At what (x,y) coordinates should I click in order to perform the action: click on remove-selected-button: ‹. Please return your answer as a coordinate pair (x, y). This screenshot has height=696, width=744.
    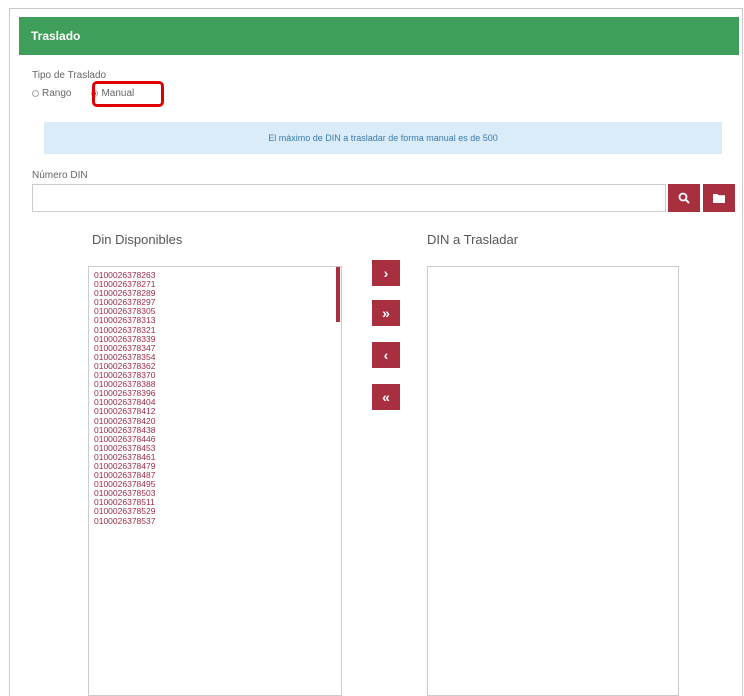
    Looking at the image, I should click on (386, 355).